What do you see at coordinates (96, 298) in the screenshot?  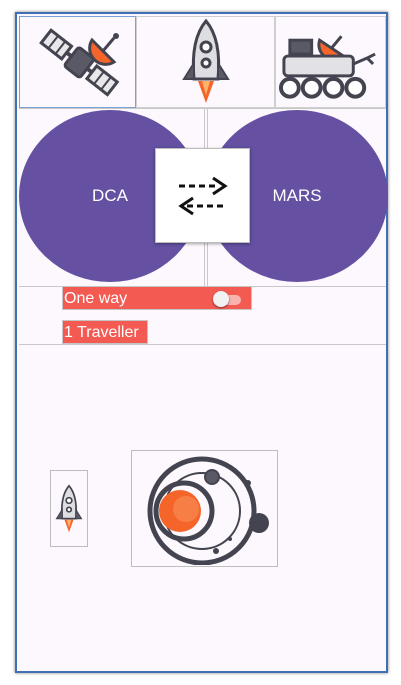 I see `one-way-label: One way` at bounding box center [96, 298].